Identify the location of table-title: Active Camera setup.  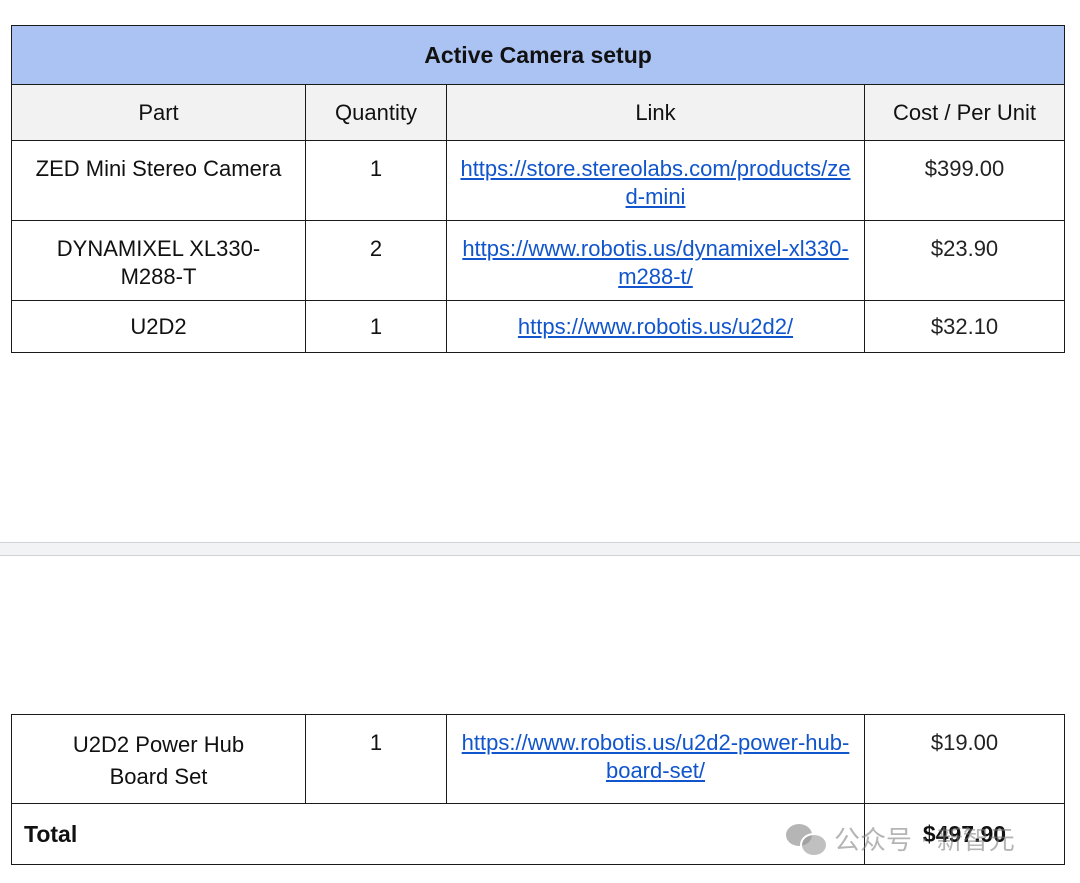
(538, 55).